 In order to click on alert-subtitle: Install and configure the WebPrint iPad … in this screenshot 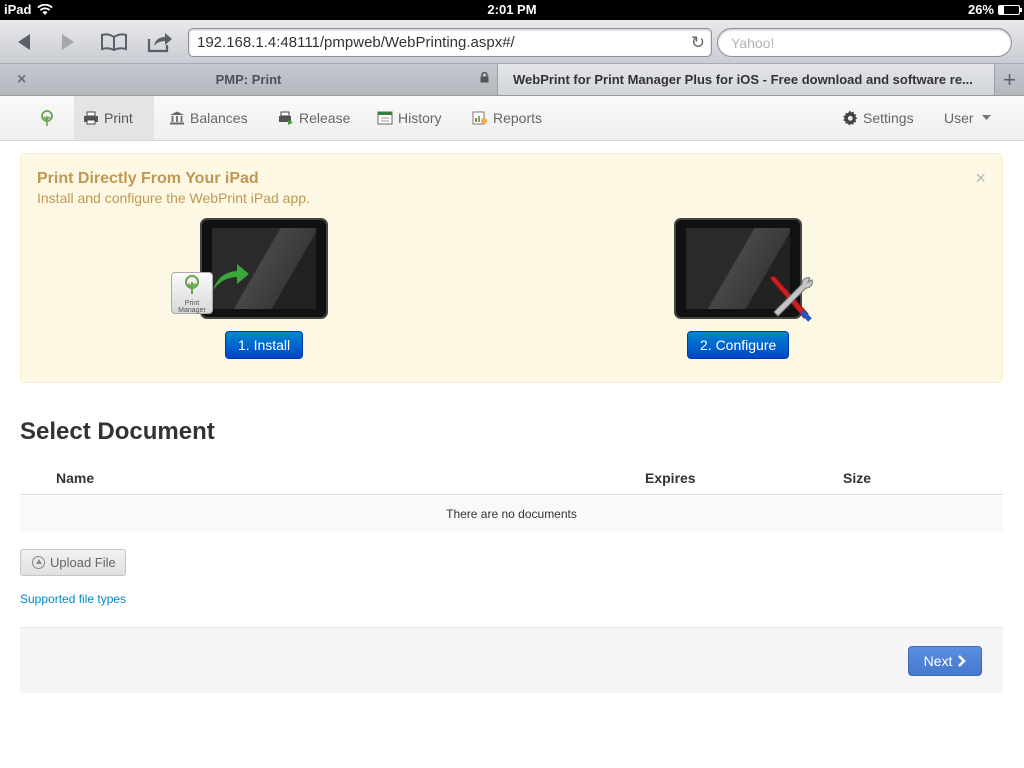, I will do `click(173, 198)`.